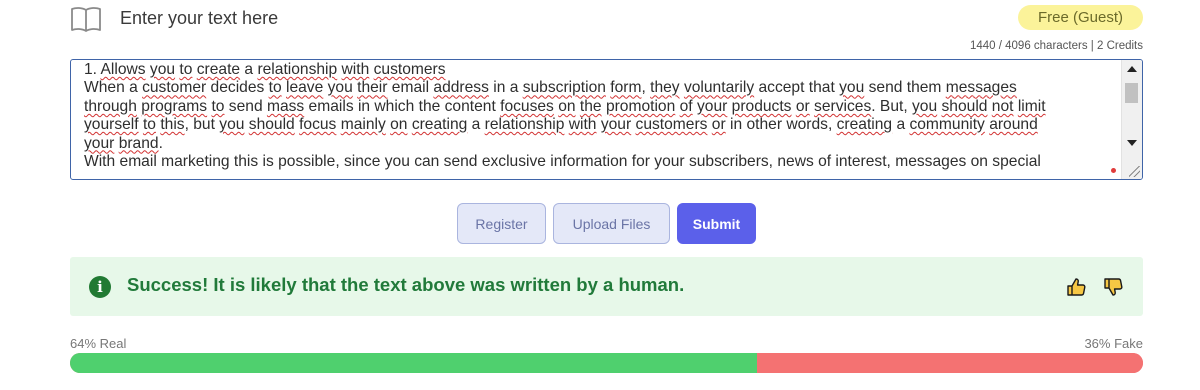 Image resolution: width=1200 pixels, height=390 pixels. I want to click on submit-button: Submit, so click(716, 223).